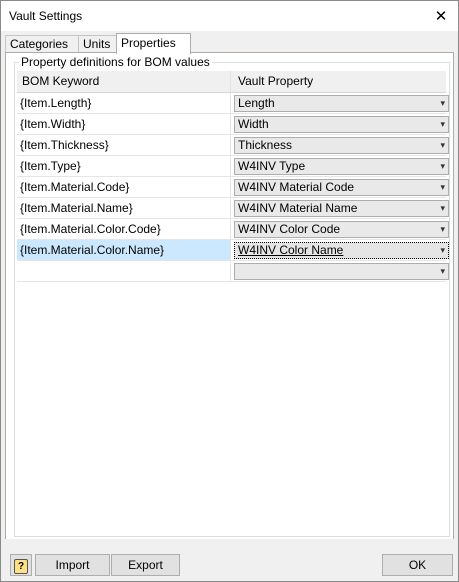  I want to click on dropdown-value: W4INV Material Code, so click(296, 187).